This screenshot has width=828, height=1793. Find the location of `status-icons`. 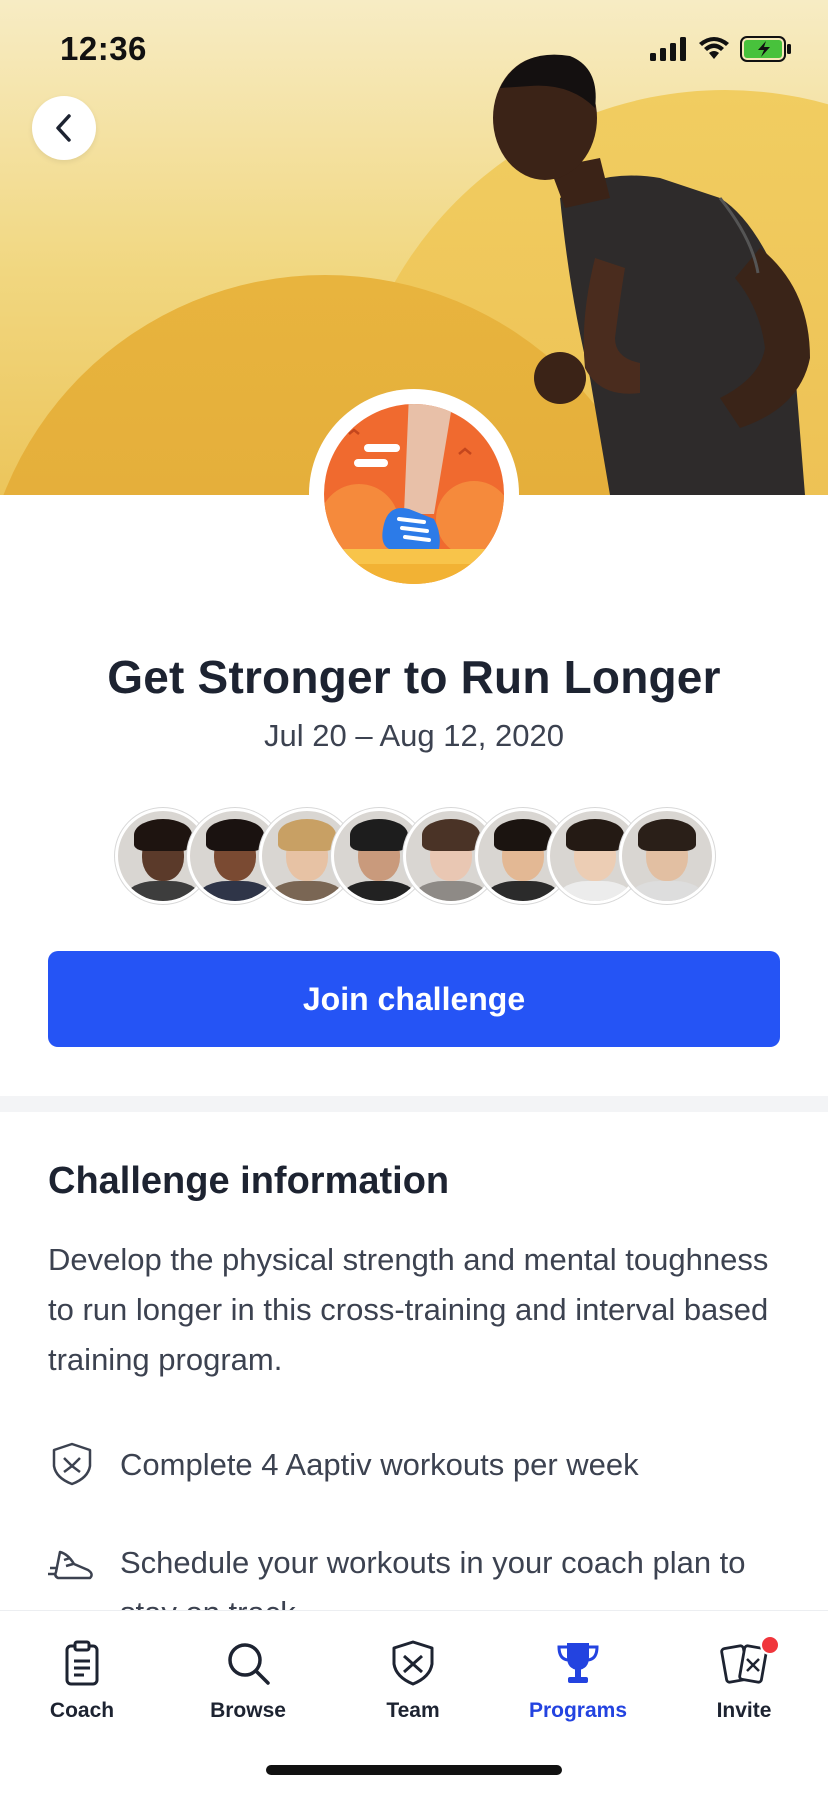

status-icons is located at coordinates (721, 49).